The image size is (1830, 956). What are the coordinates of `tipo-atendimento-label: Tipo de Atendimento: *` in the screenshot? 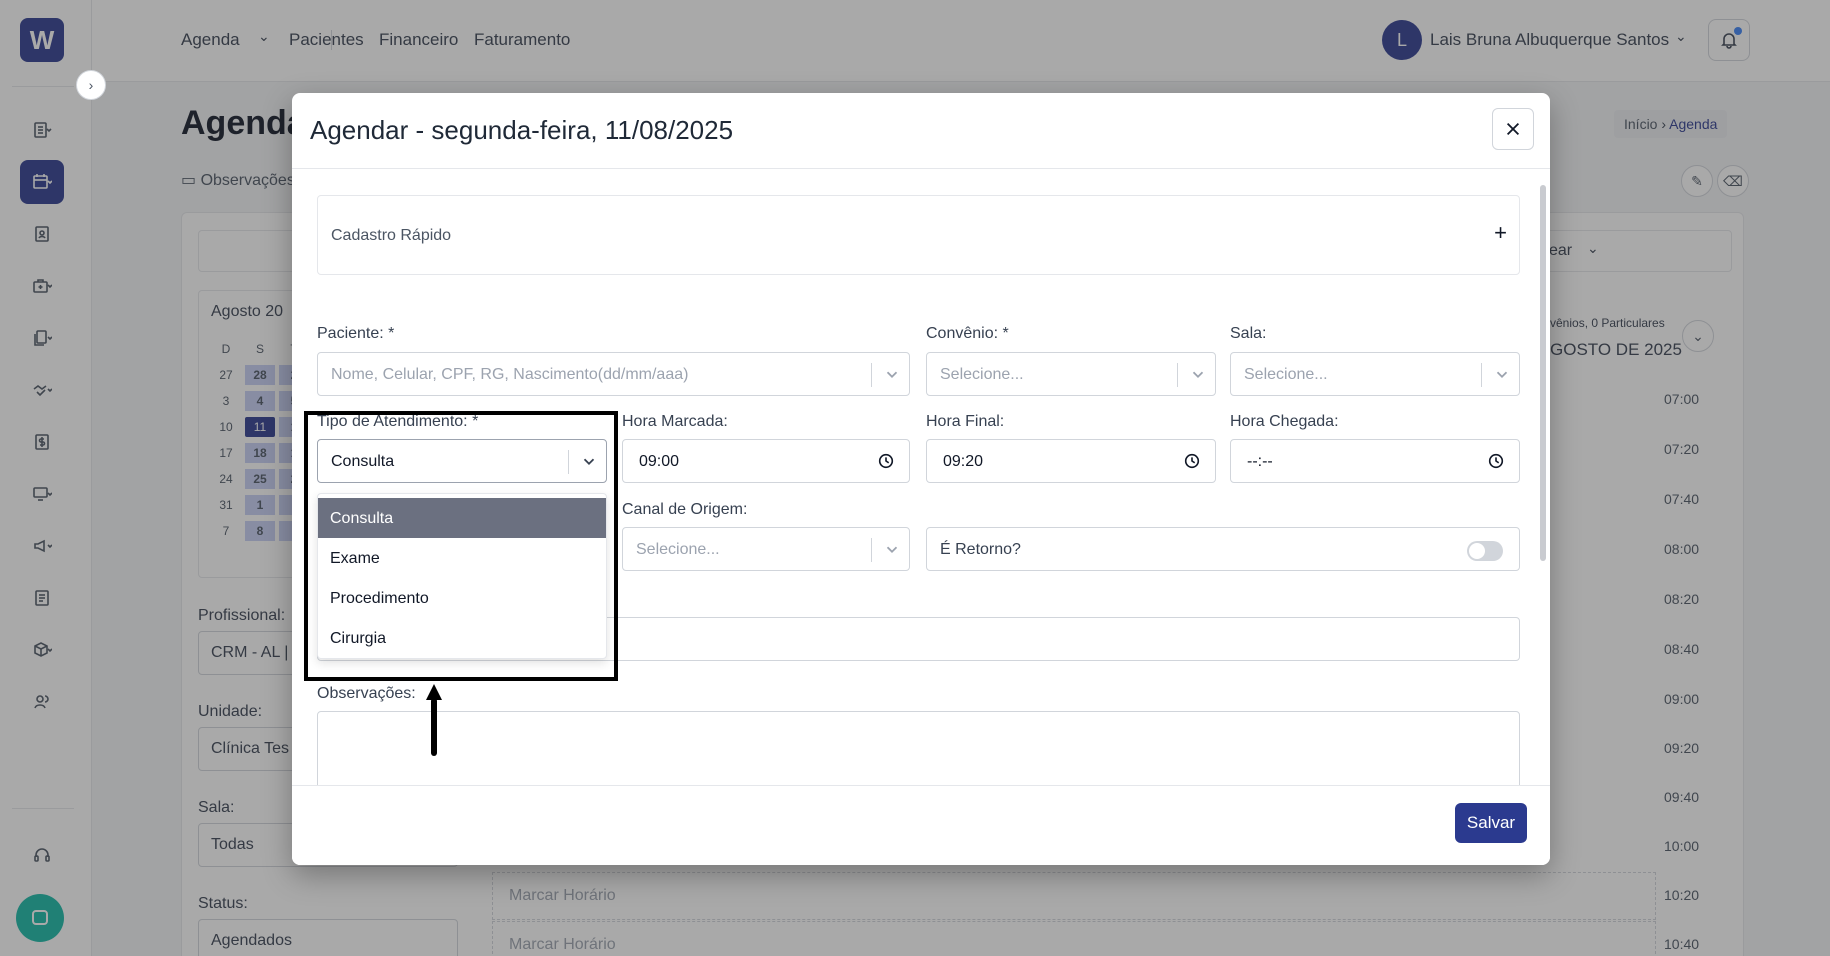 It's located at (398, 421).